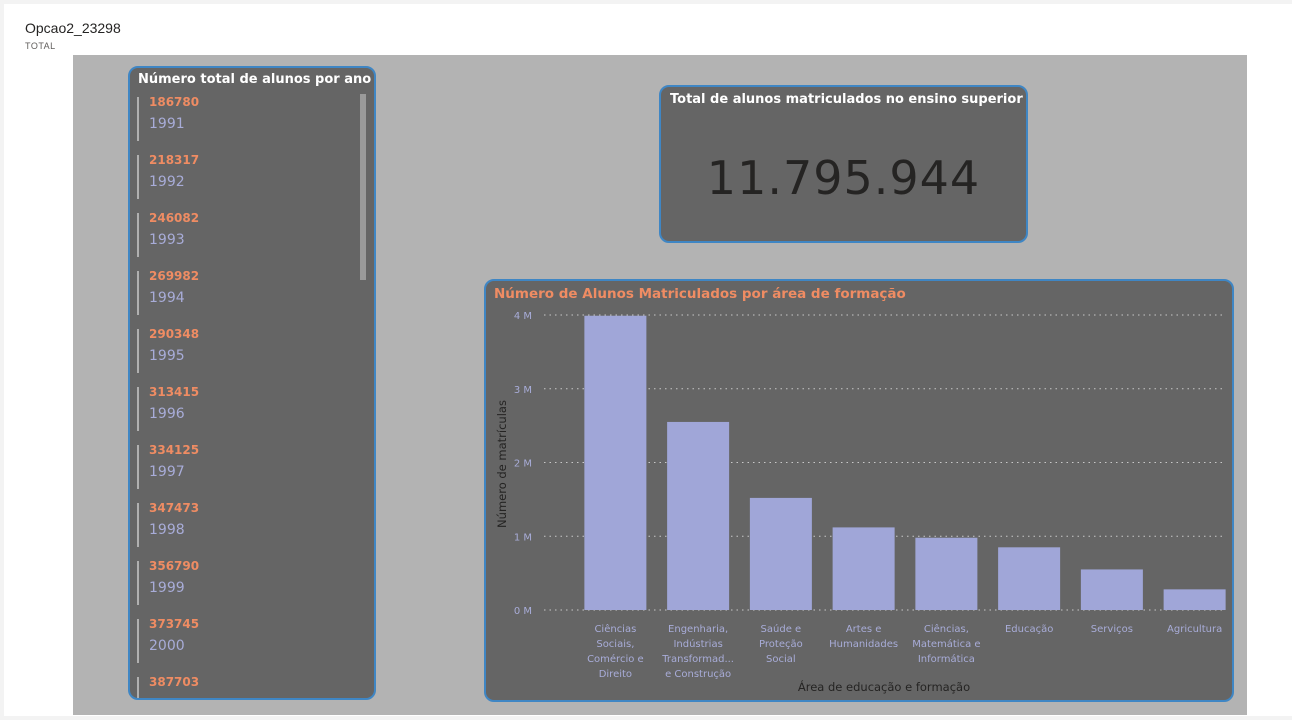  Describe the element at coordinates (523, 316) in the screenshot. I see `y-tick-label: 4 M` at that location.